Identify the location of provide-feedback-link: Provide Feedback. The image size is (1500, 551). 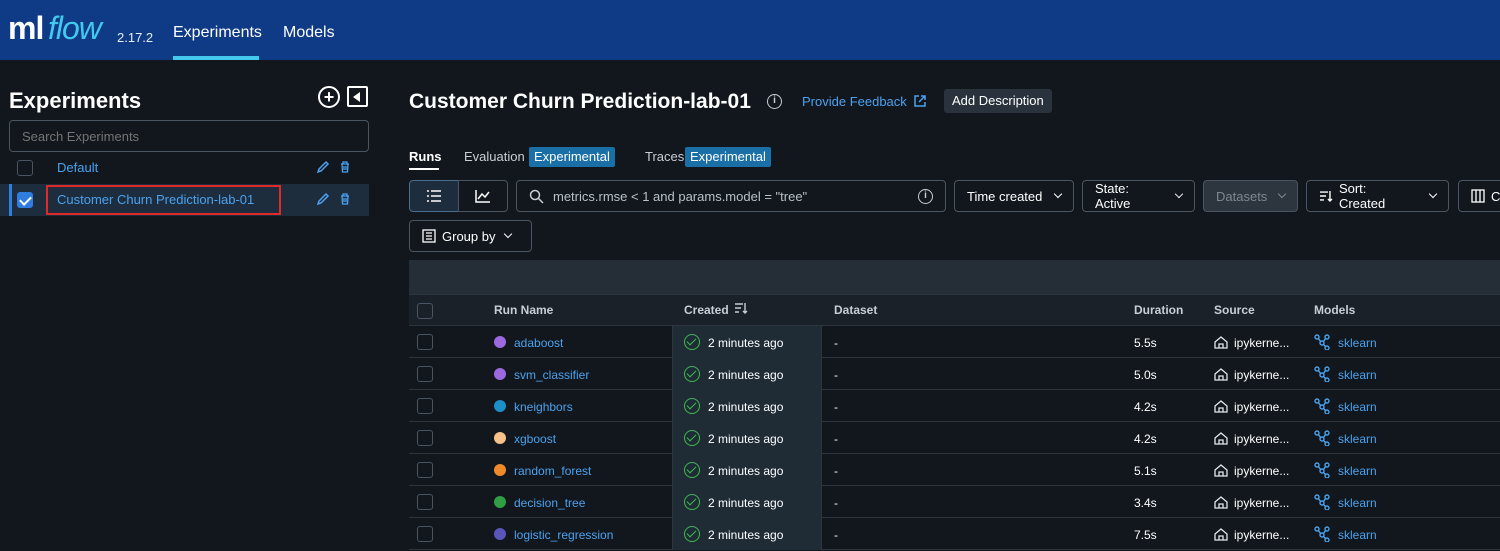
(854, 101).